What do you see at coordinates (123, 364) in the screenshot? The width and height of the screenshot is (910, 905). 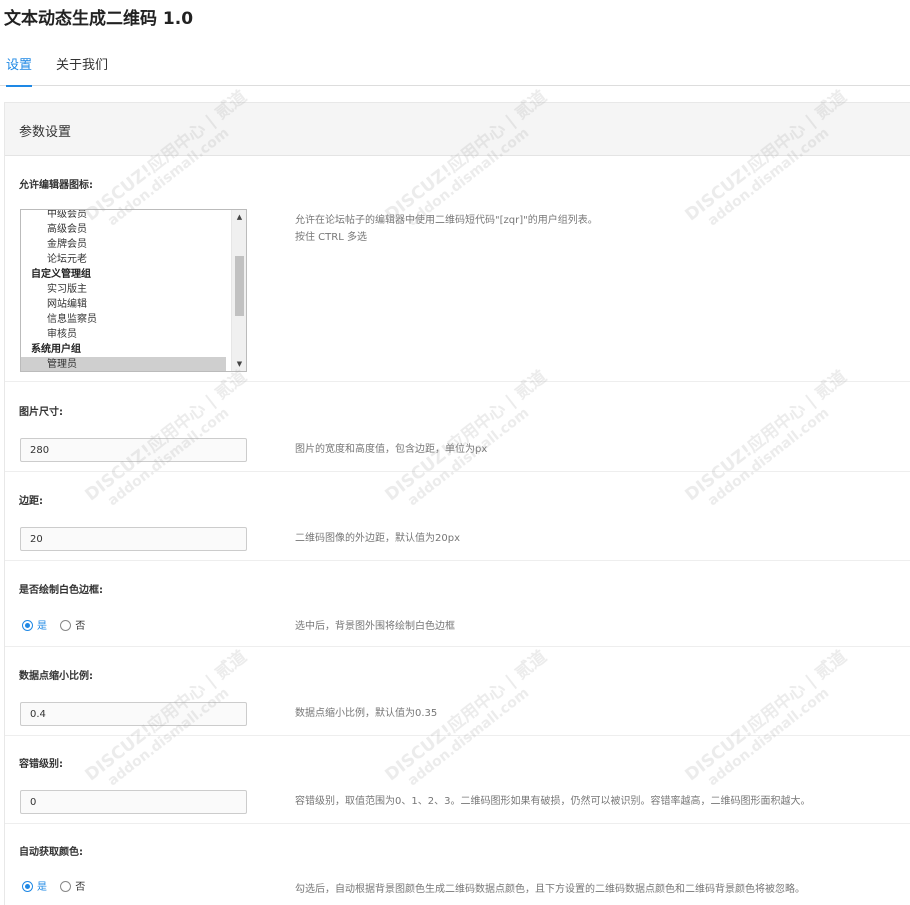 I see `listbox-option: 管理员` at bounding box center [123, 364].